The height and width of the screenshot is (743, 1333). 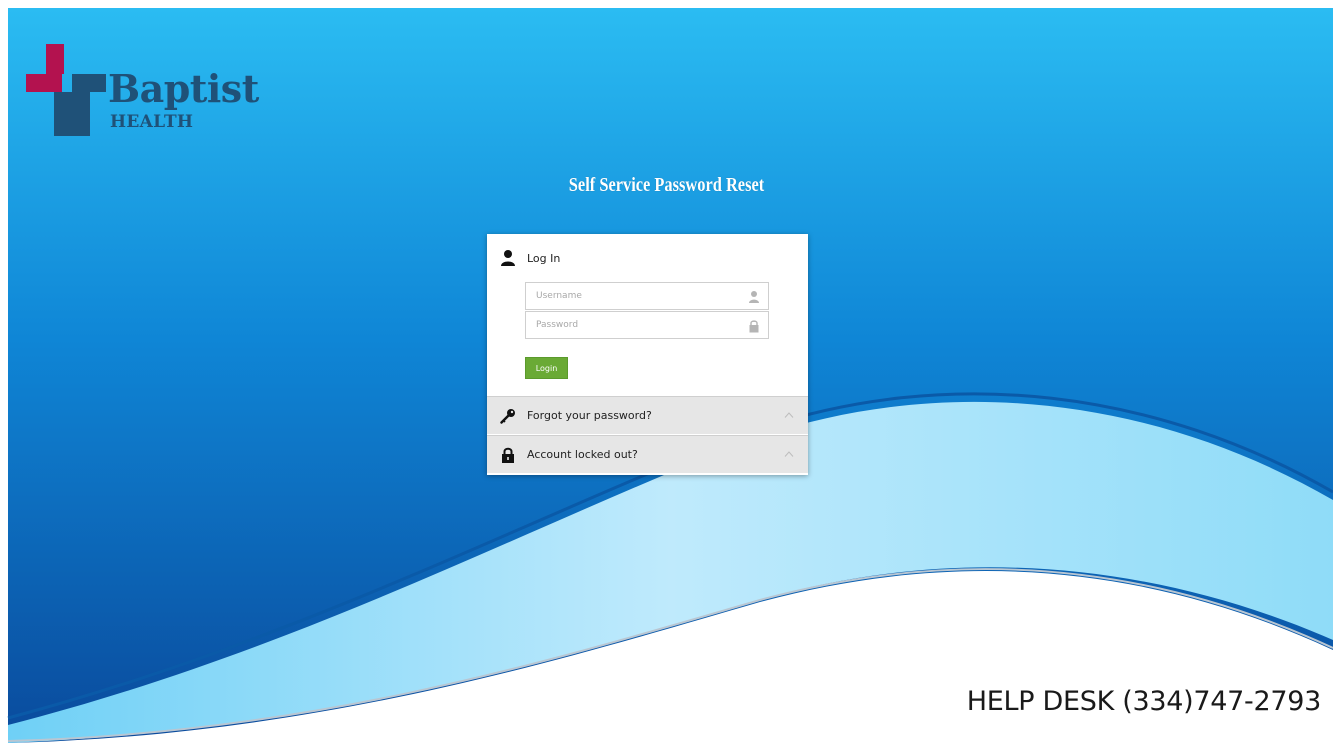 I want to click on forgot-password-header: Forgot your password?, so click(x=647, y=415).